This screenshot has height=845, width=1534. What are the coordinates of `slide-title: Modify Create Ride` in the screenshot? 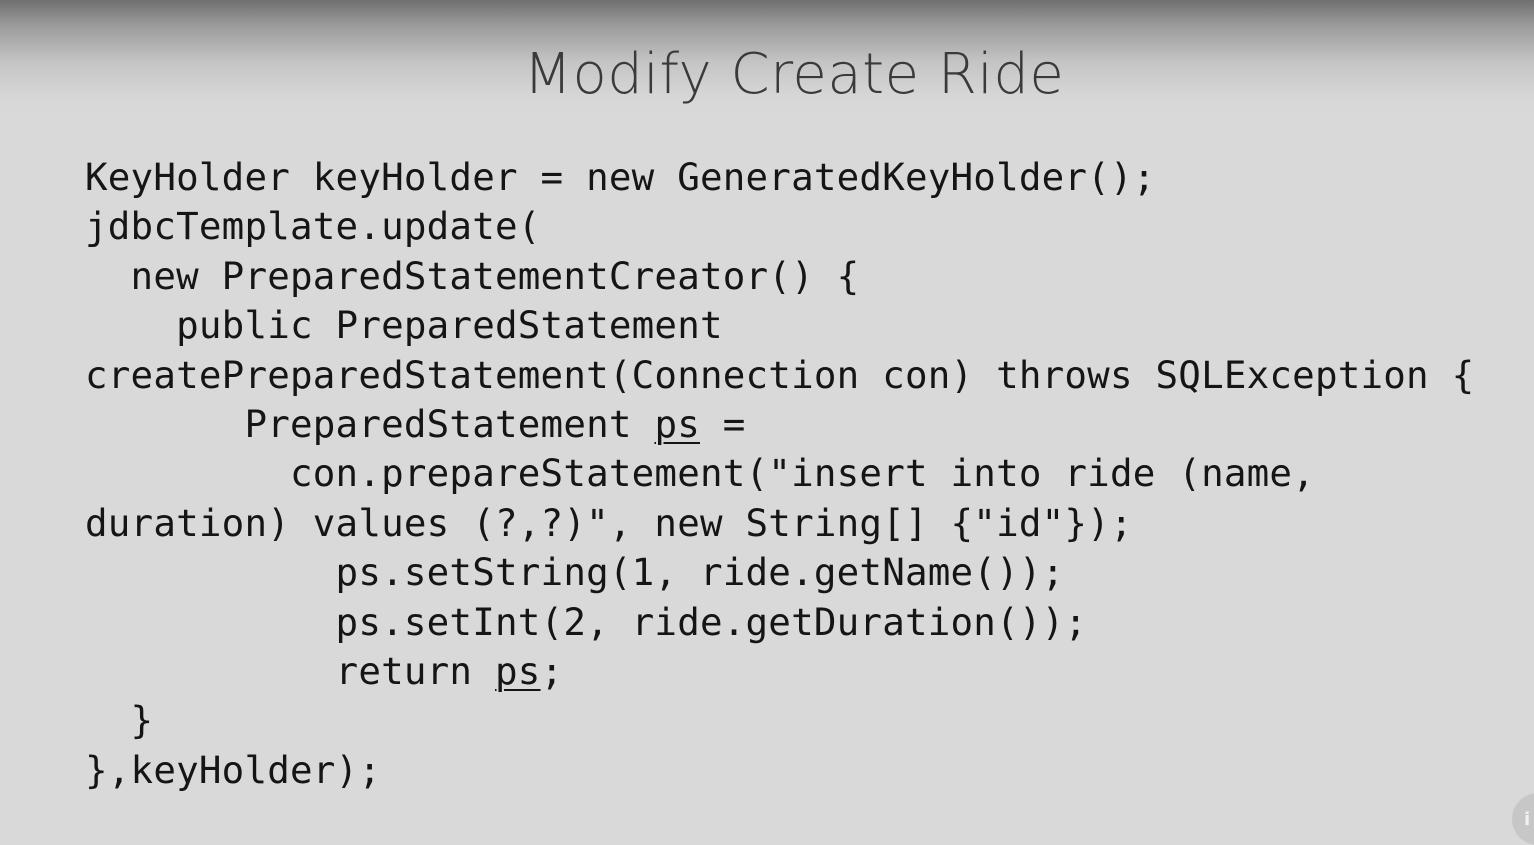 It's located at (794, 74).